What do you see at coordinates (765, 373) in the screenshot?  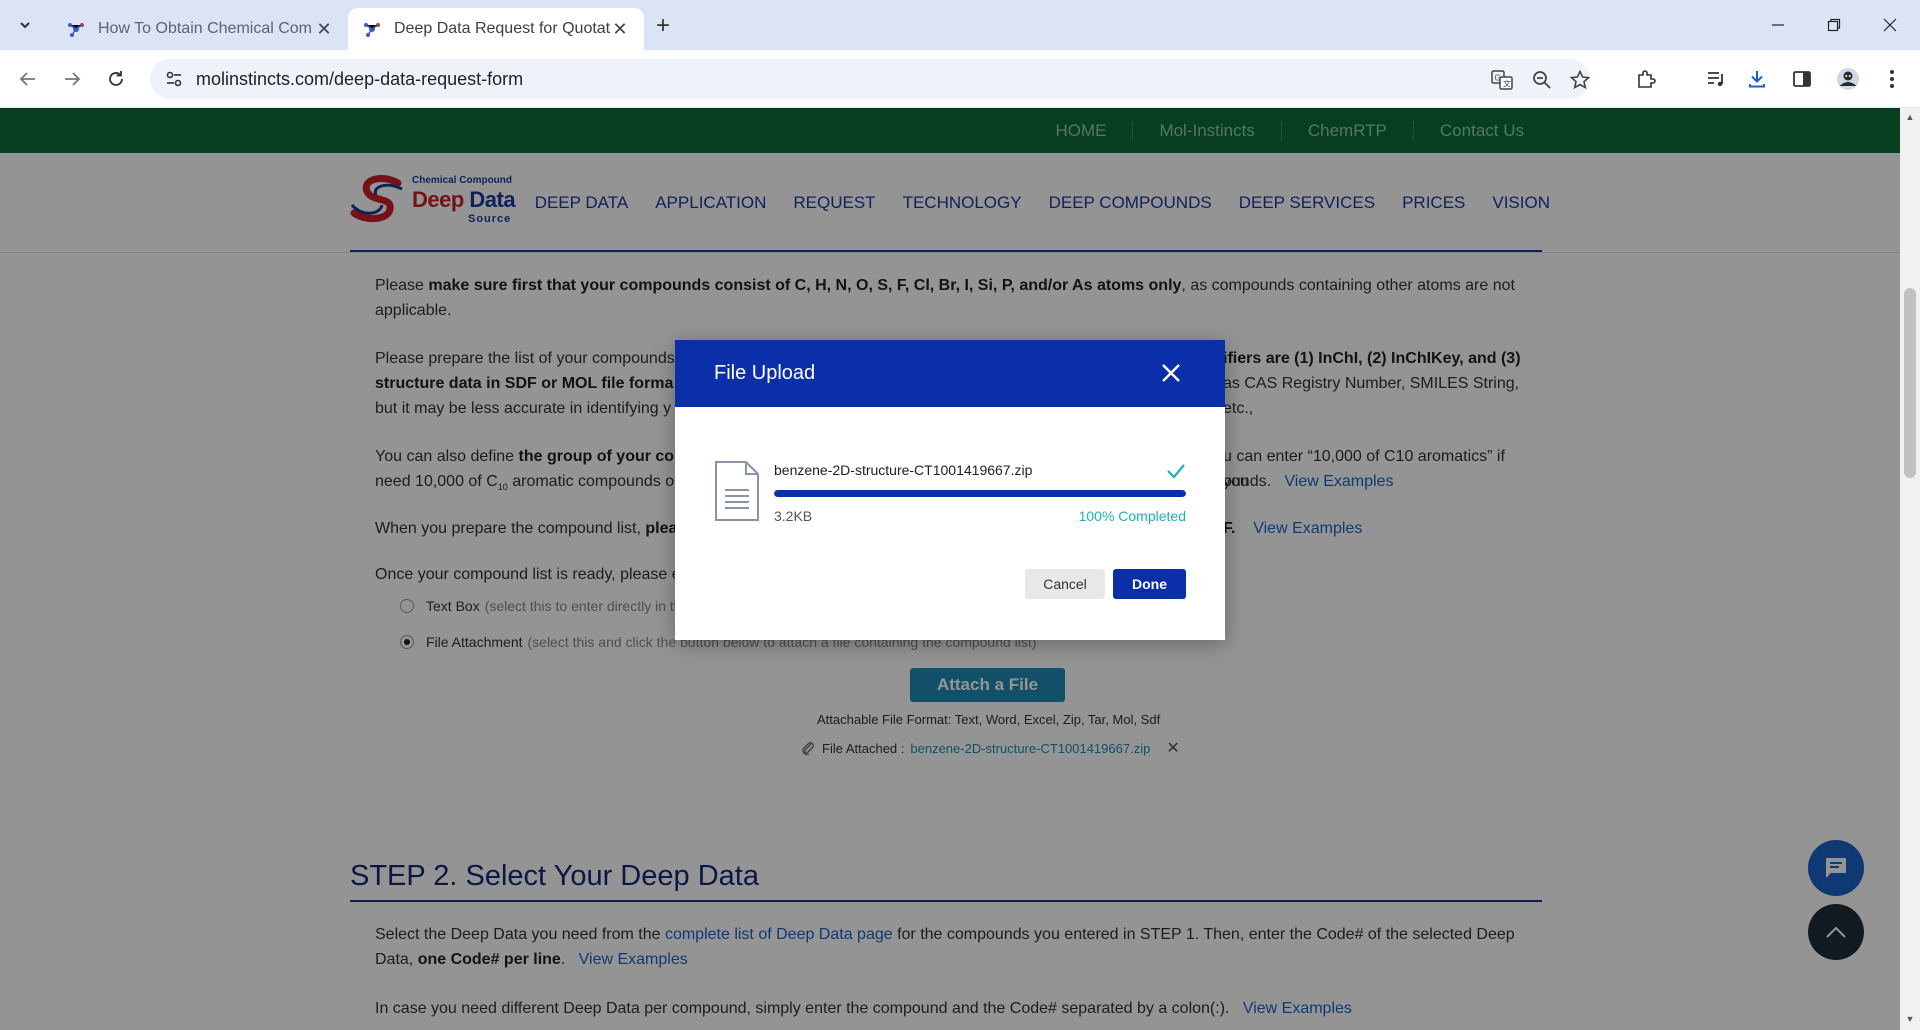 I see `dialog-title: File Upload` at bounding box center [765, 373].